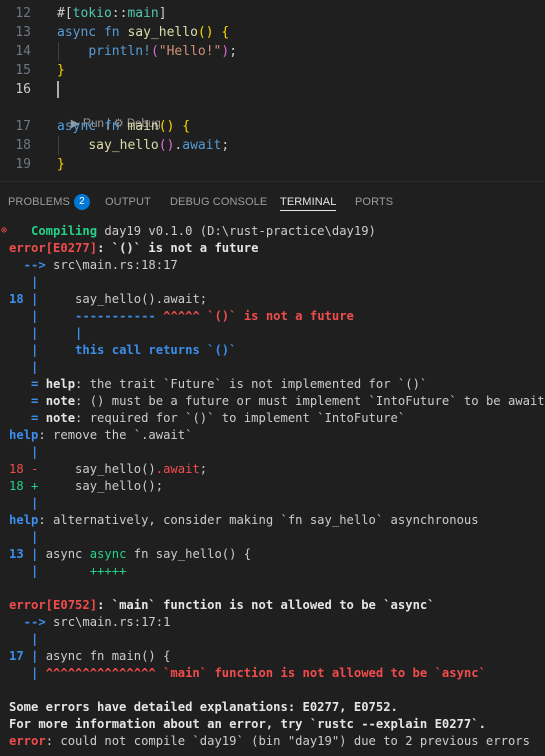 The height and width of the screenshot is (756, 545). I want to click on terminal-text: error, so click(27, 741).